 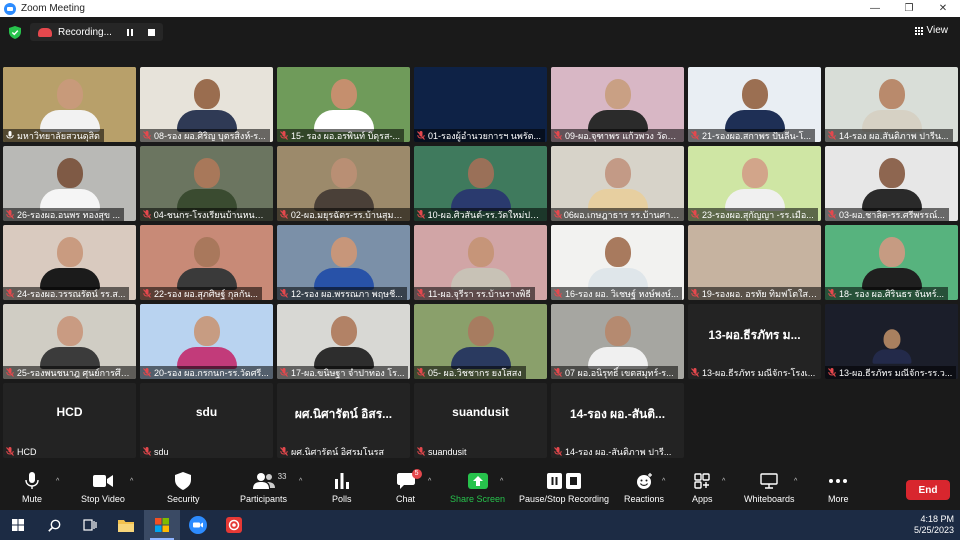 I want to click on store-app-icon, so click(x=162, y=525).